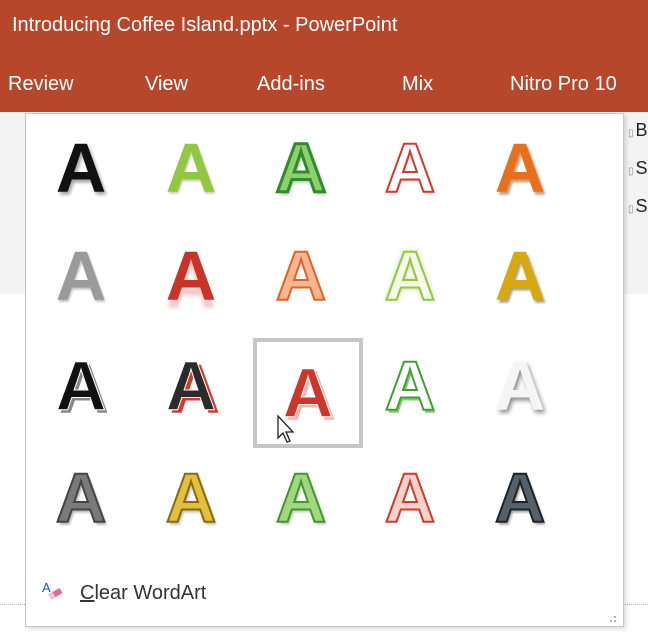  I want to click on wordart-gold-bevel: A, so click(520, 276).